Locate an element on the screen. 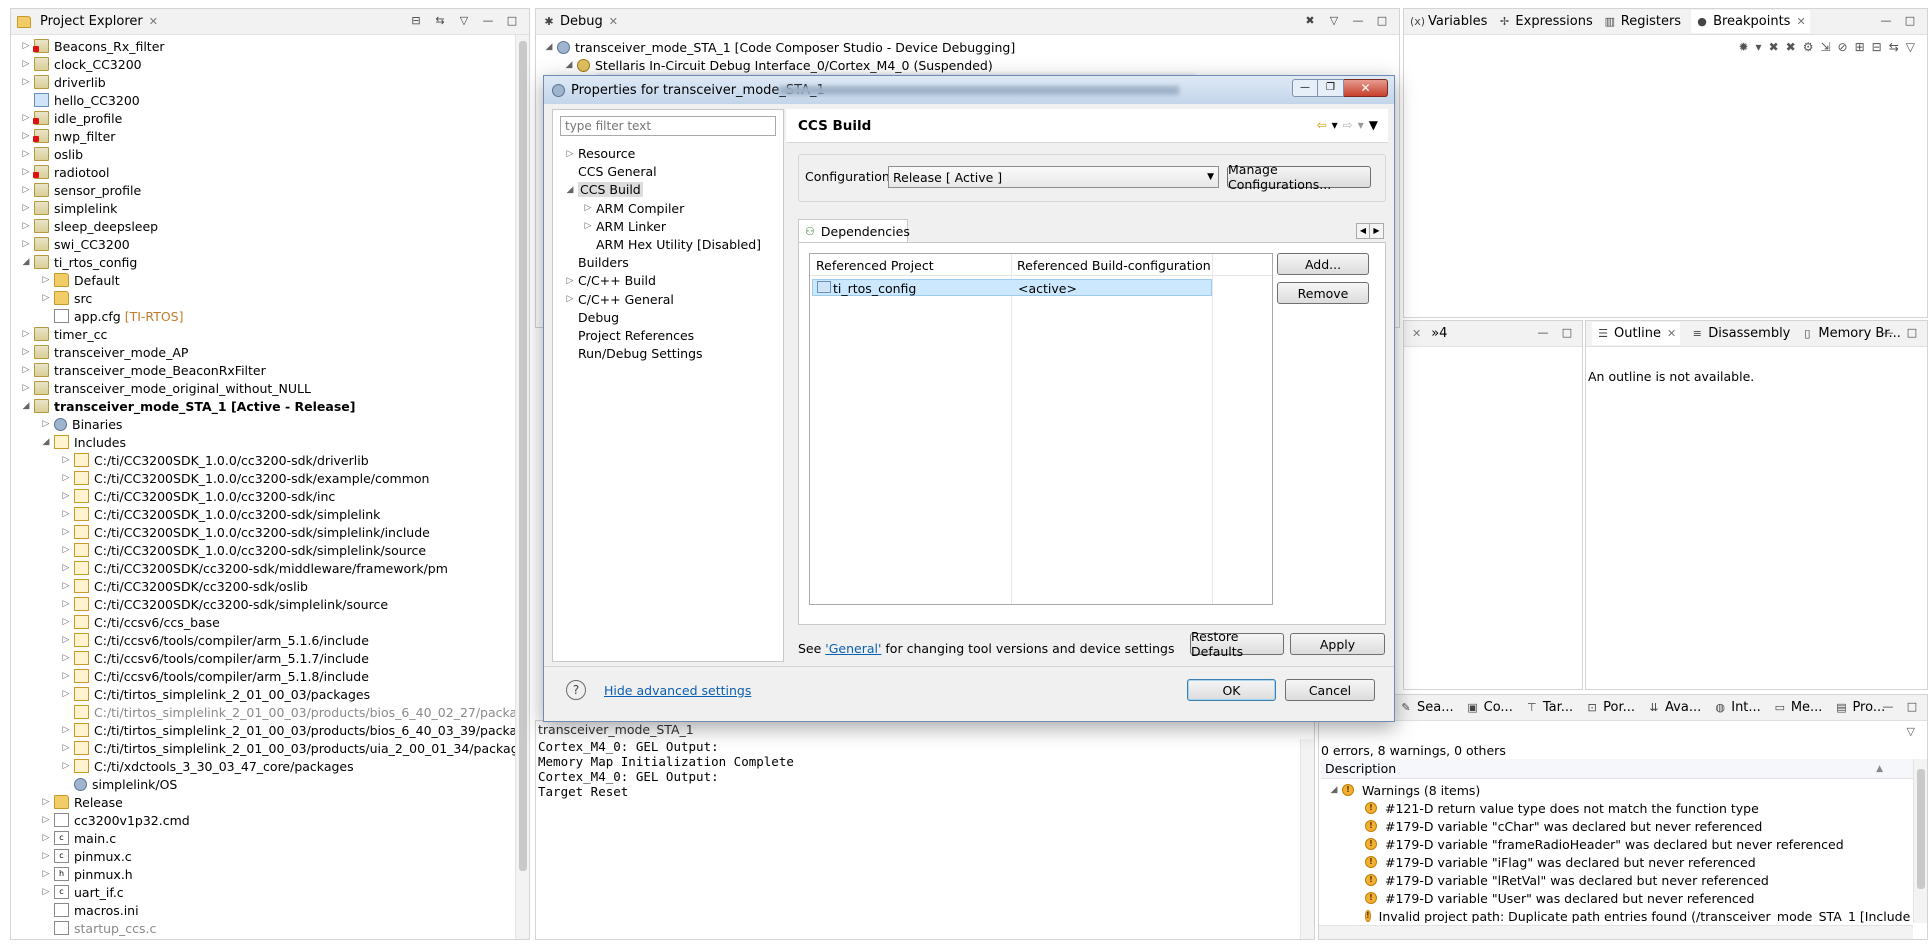  nav-item: ◢ CCS Build is located at coordinates (604, 190).